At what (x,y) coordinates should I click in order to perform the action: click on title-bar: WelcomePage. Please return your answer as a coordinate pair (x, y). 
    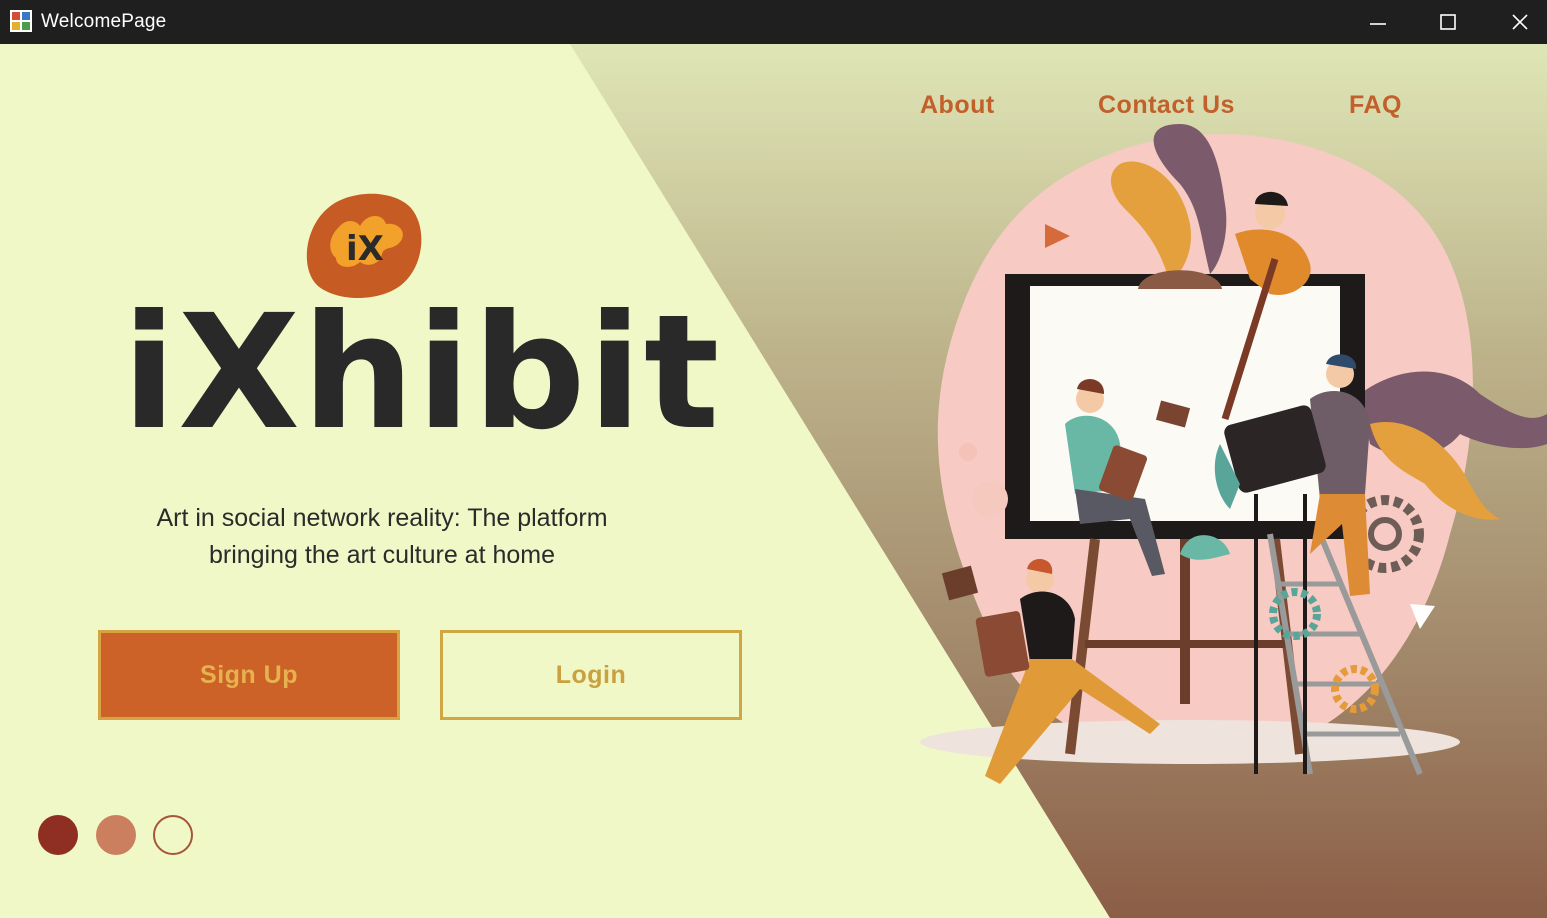
    Looking at the image, I should click on (773, 22).